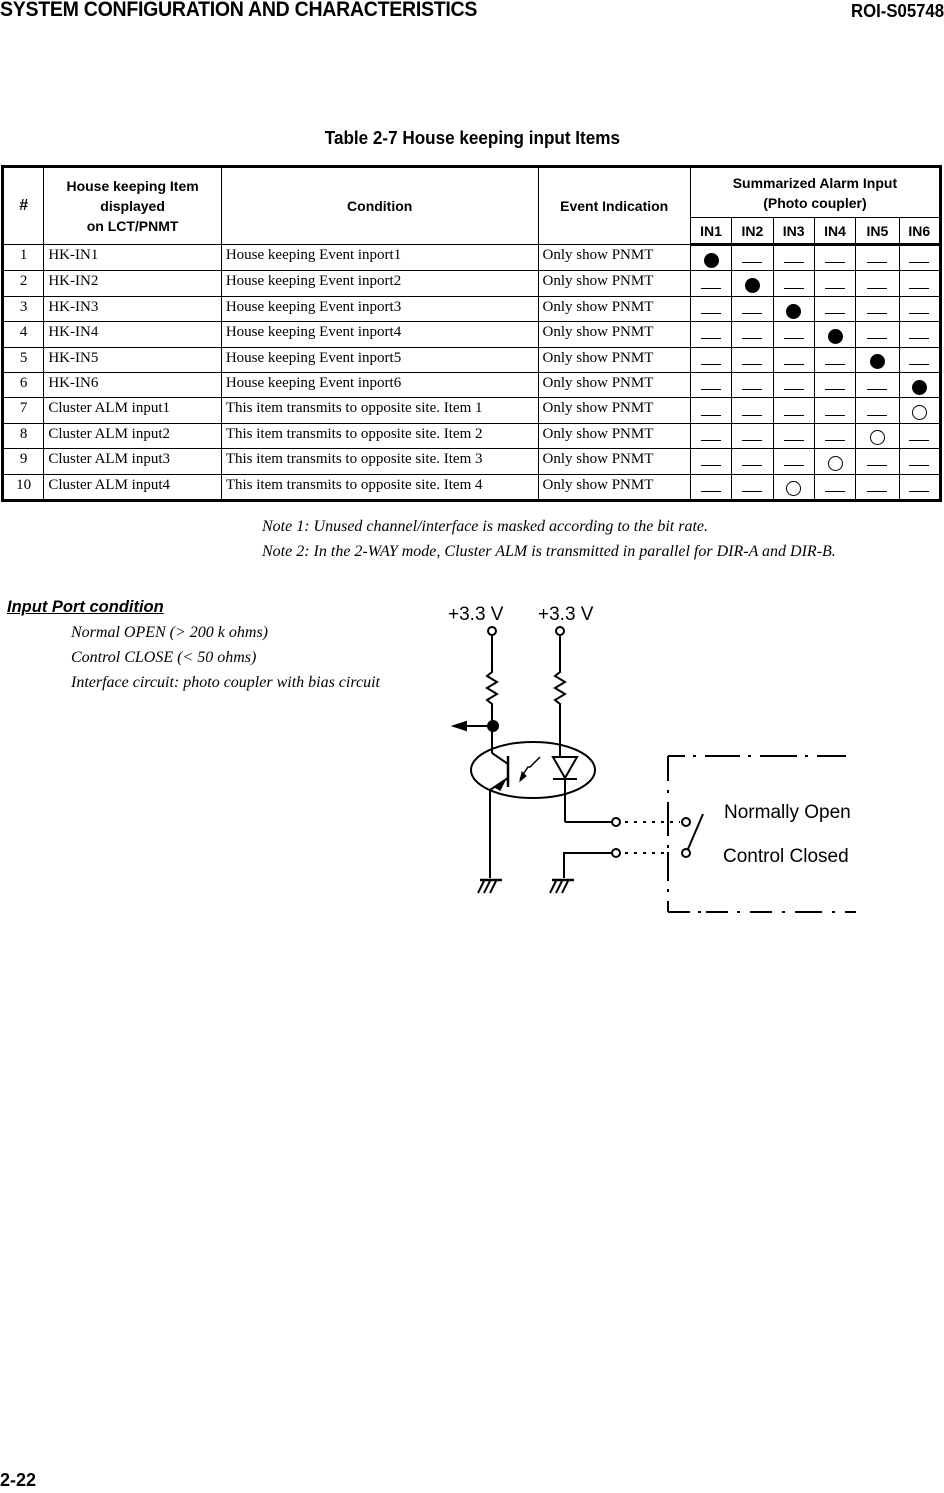  I want to click on ground-left-icon, so click(489, 886).